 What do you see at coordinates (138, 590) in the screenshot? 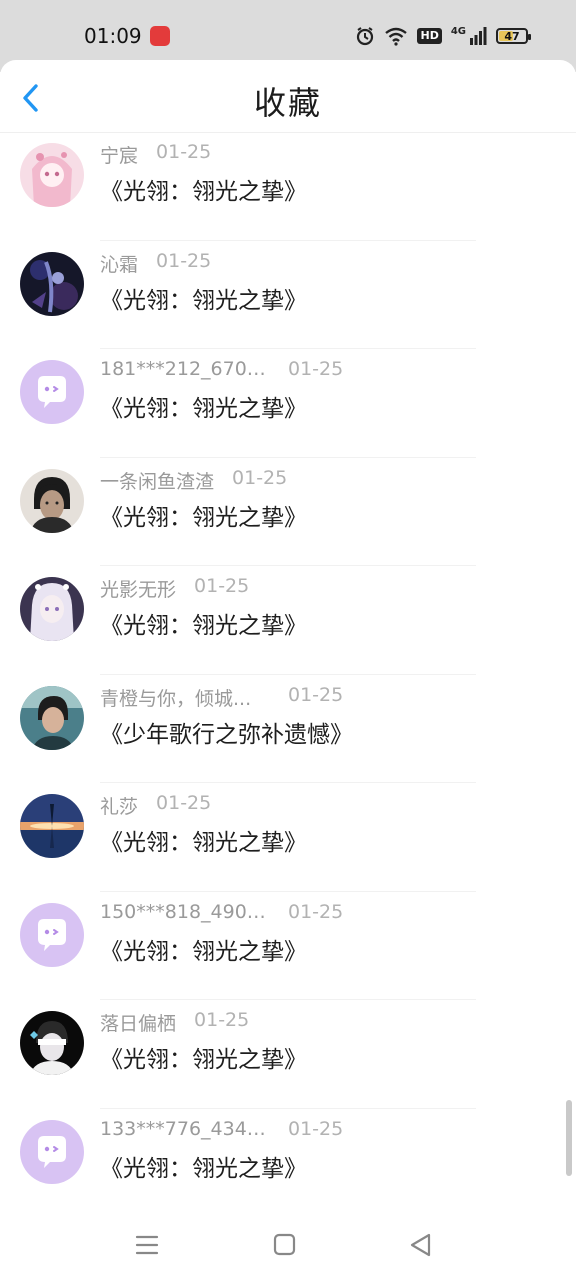
I see `user-name: 光影无形` at bounding box center [138, 590].